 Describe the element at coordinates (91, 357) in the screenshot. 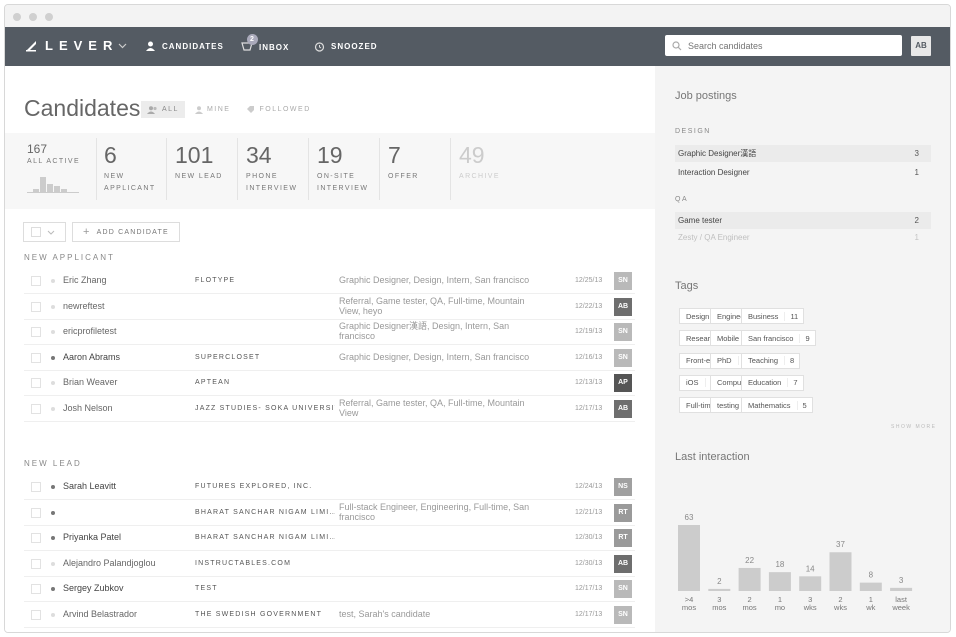

I see `candidate-name: Aaron Abrams` at that location.